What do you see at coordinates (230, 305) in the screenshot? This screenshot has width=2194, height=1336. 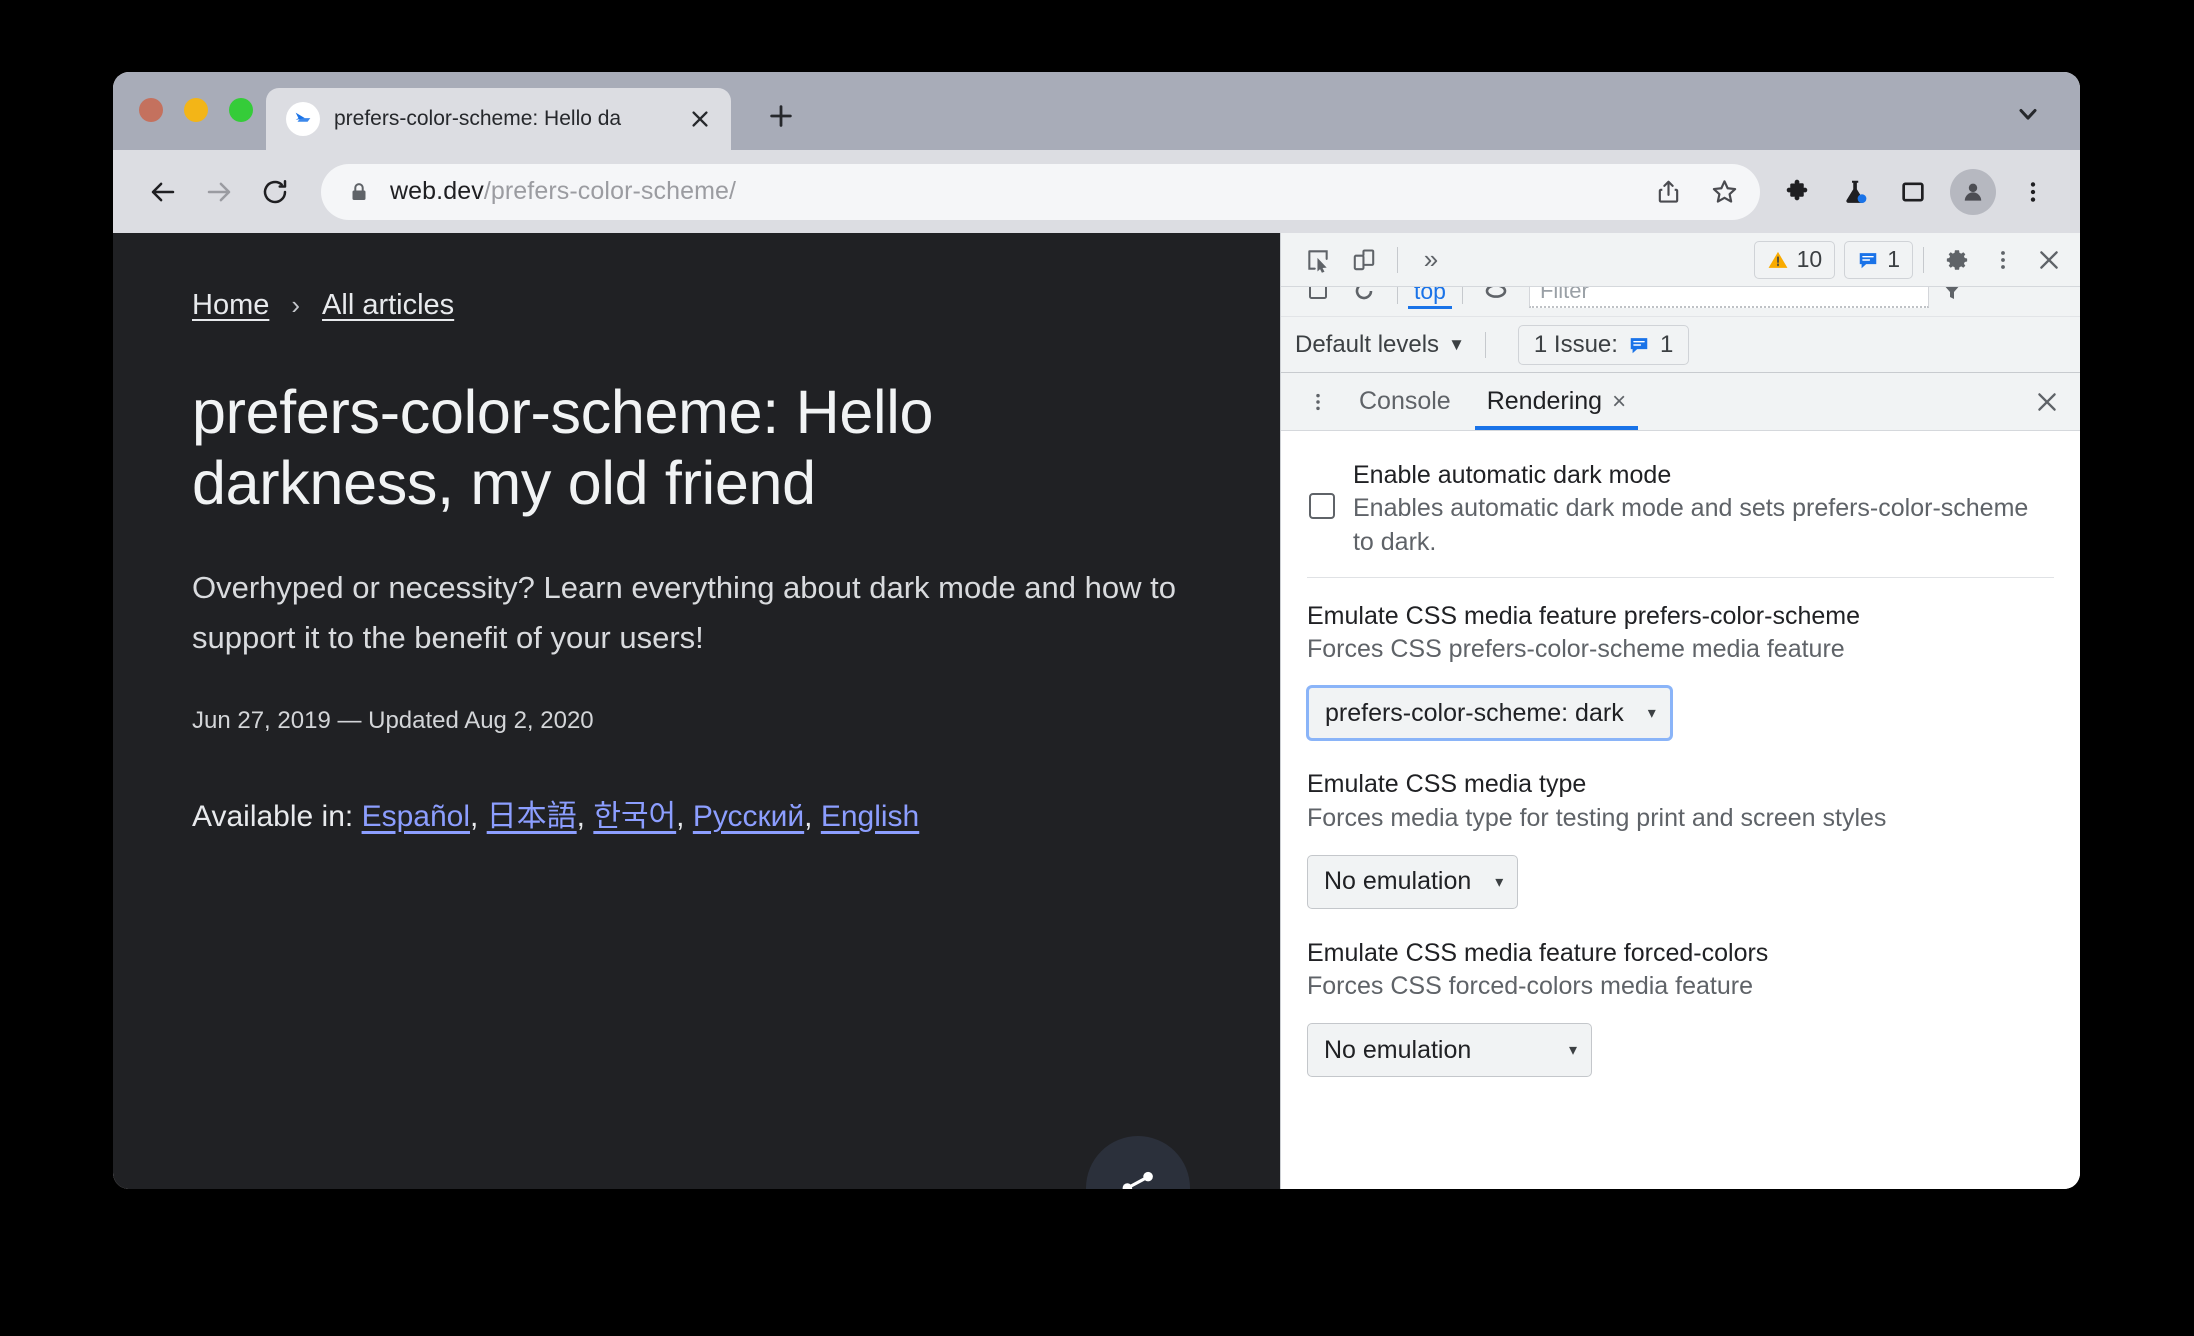 I see `breadcrumb-home: Home` at bounding box center [230, 305].